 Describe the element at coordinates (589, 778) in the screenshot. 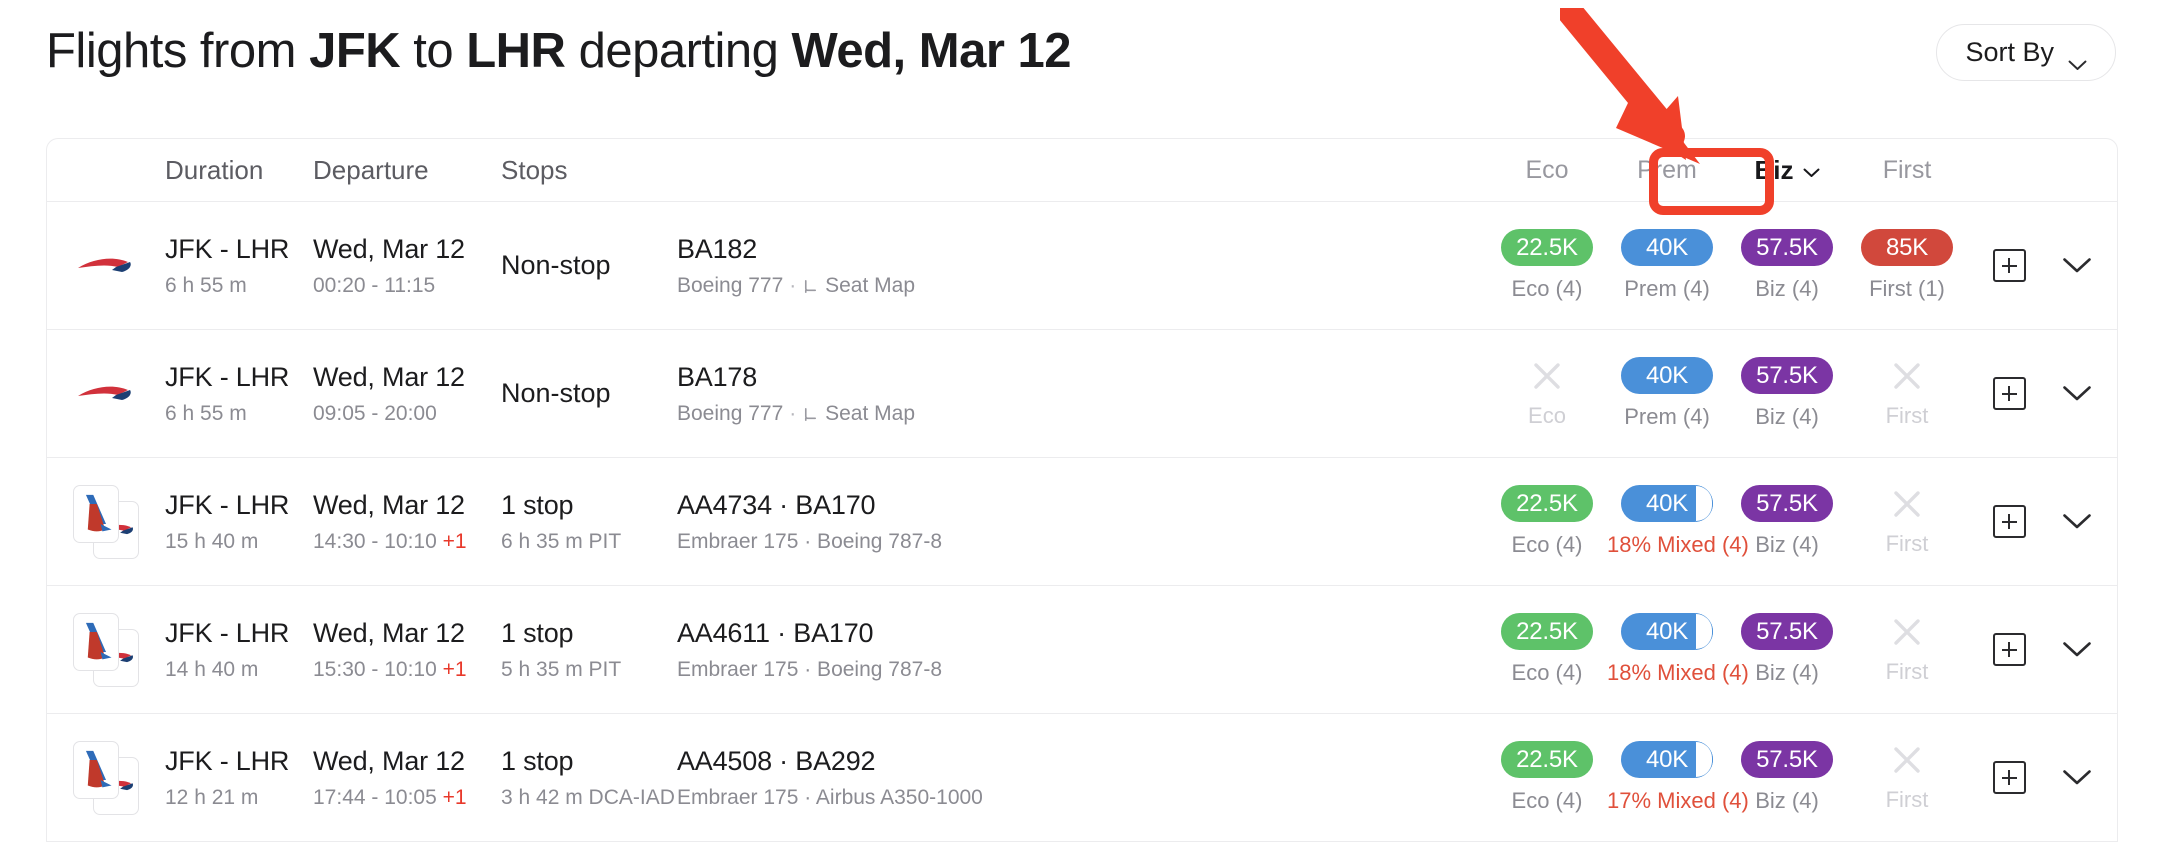

I see `stops-cell: 1 stop 3 h 42 m DCA-IAD` at that location.